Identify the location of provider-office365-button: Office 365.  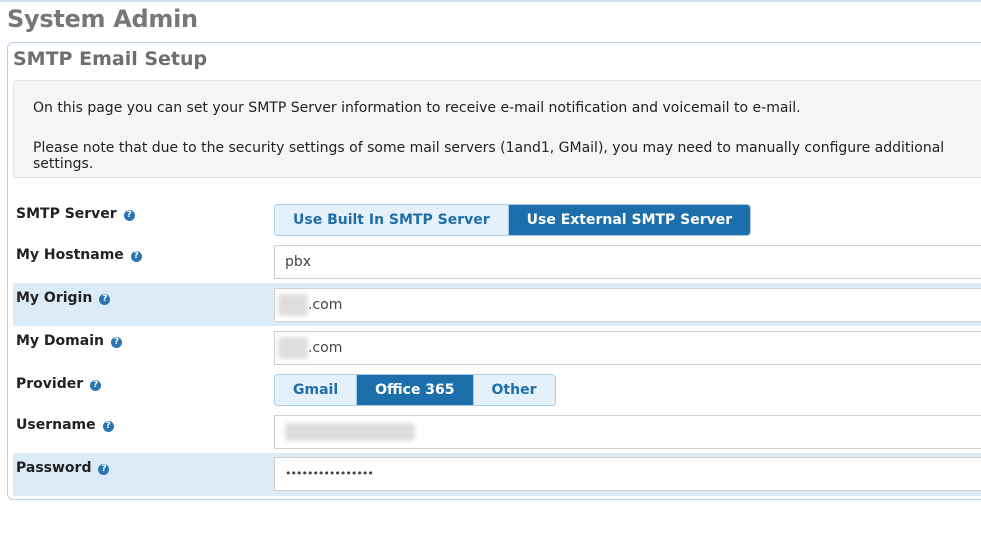
(415, 390).